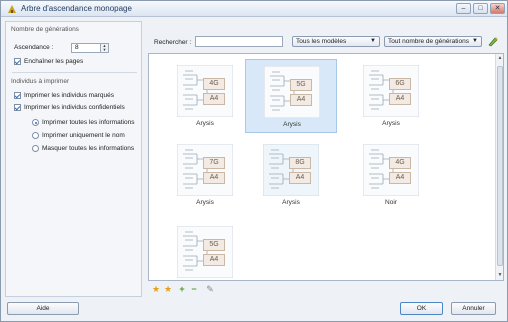 This screenshot has height=322, width=508. I want to click on scroll-thumb, so click(500, 166).